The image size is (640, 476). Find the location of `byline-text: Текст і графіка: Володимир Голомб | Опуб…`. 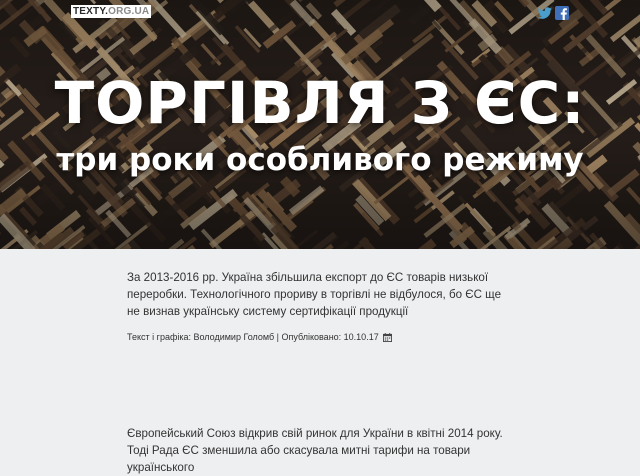

byline-text: Текст і графіка: Володимир Голомб | Опуб… is located at coordinates (253, 337).